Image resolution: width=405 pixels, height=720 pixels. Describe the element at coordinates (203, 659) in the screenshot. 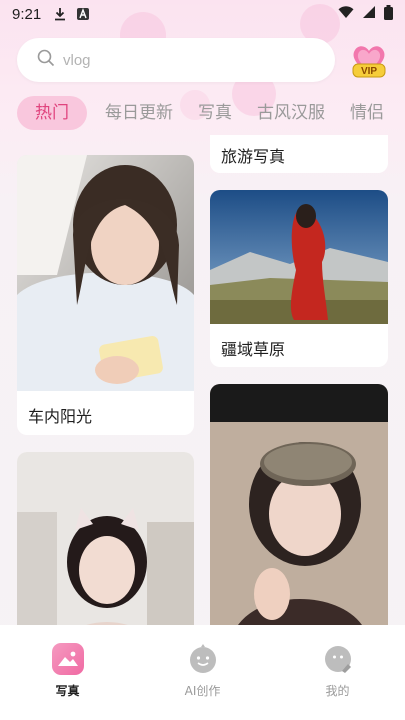

I see `ai-face-icon` at that location.